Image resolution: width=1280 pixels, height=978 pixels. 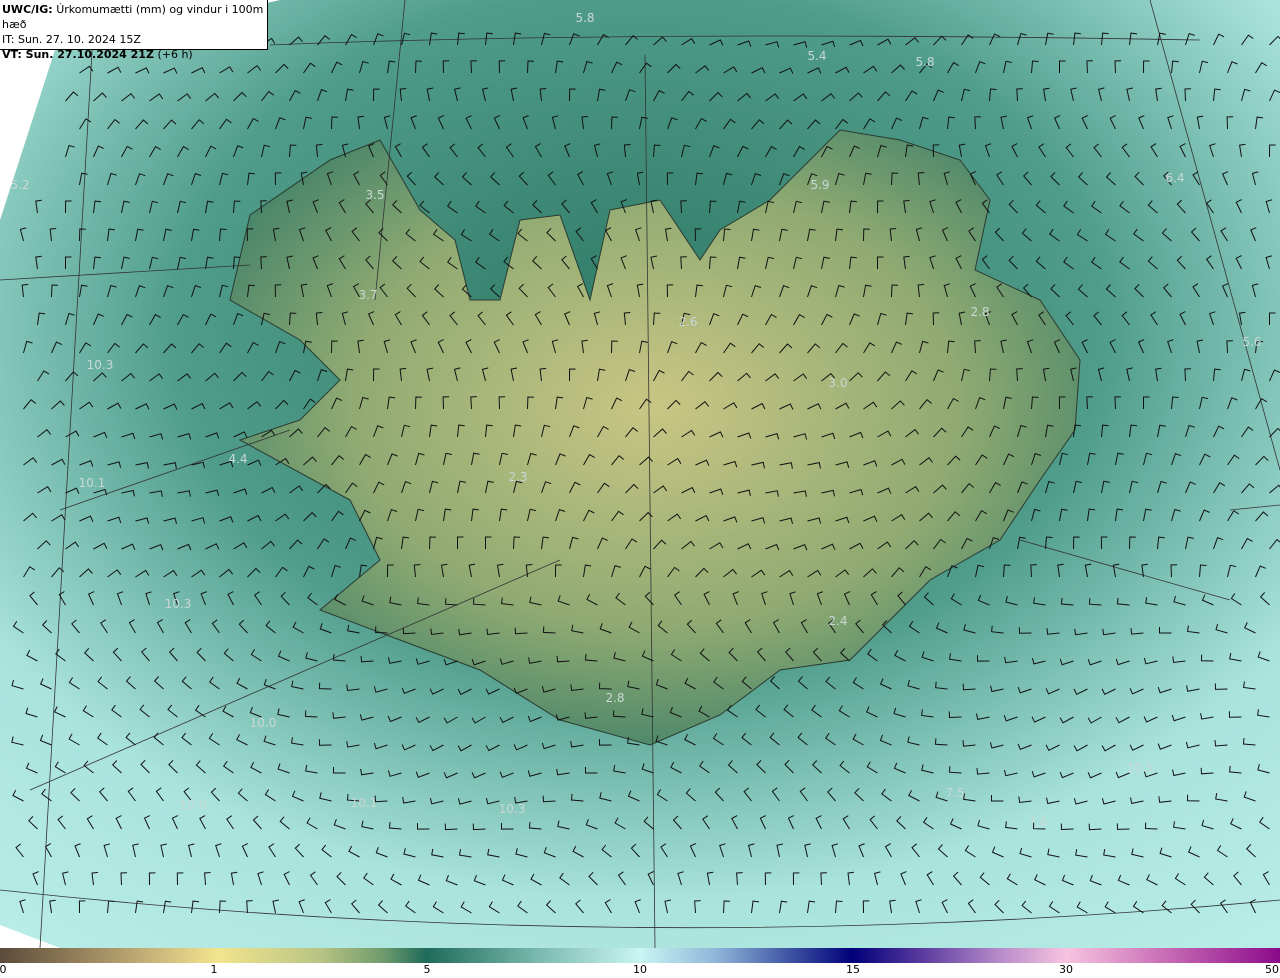 What do you see at coordinates (367, 295) in the screenshot?
I see `map-value-label: 3.7` at bounding box center [367, 295].